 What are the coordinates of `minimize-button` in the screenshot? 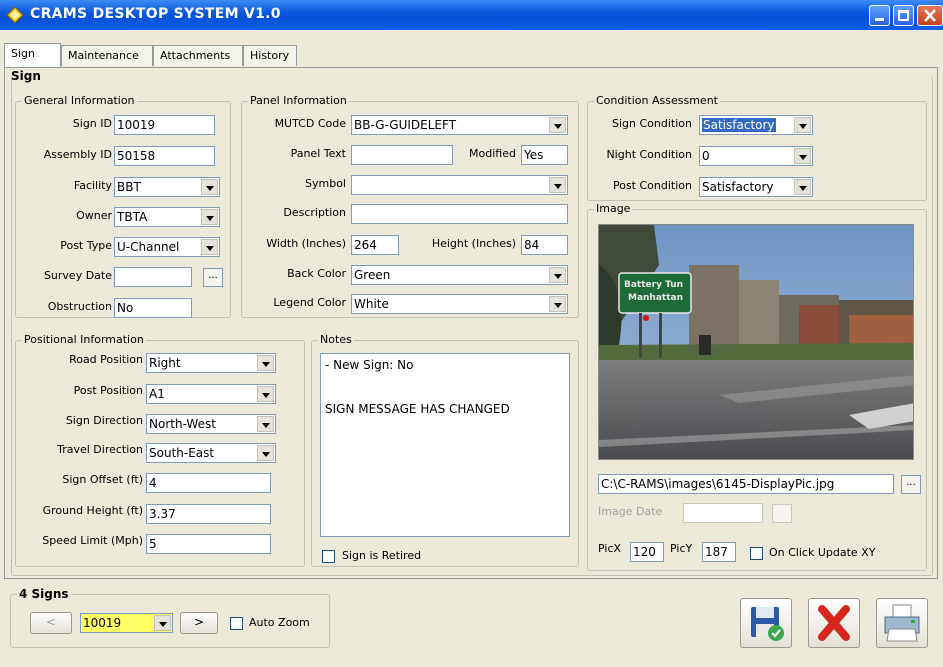 It's located at (879, 15).